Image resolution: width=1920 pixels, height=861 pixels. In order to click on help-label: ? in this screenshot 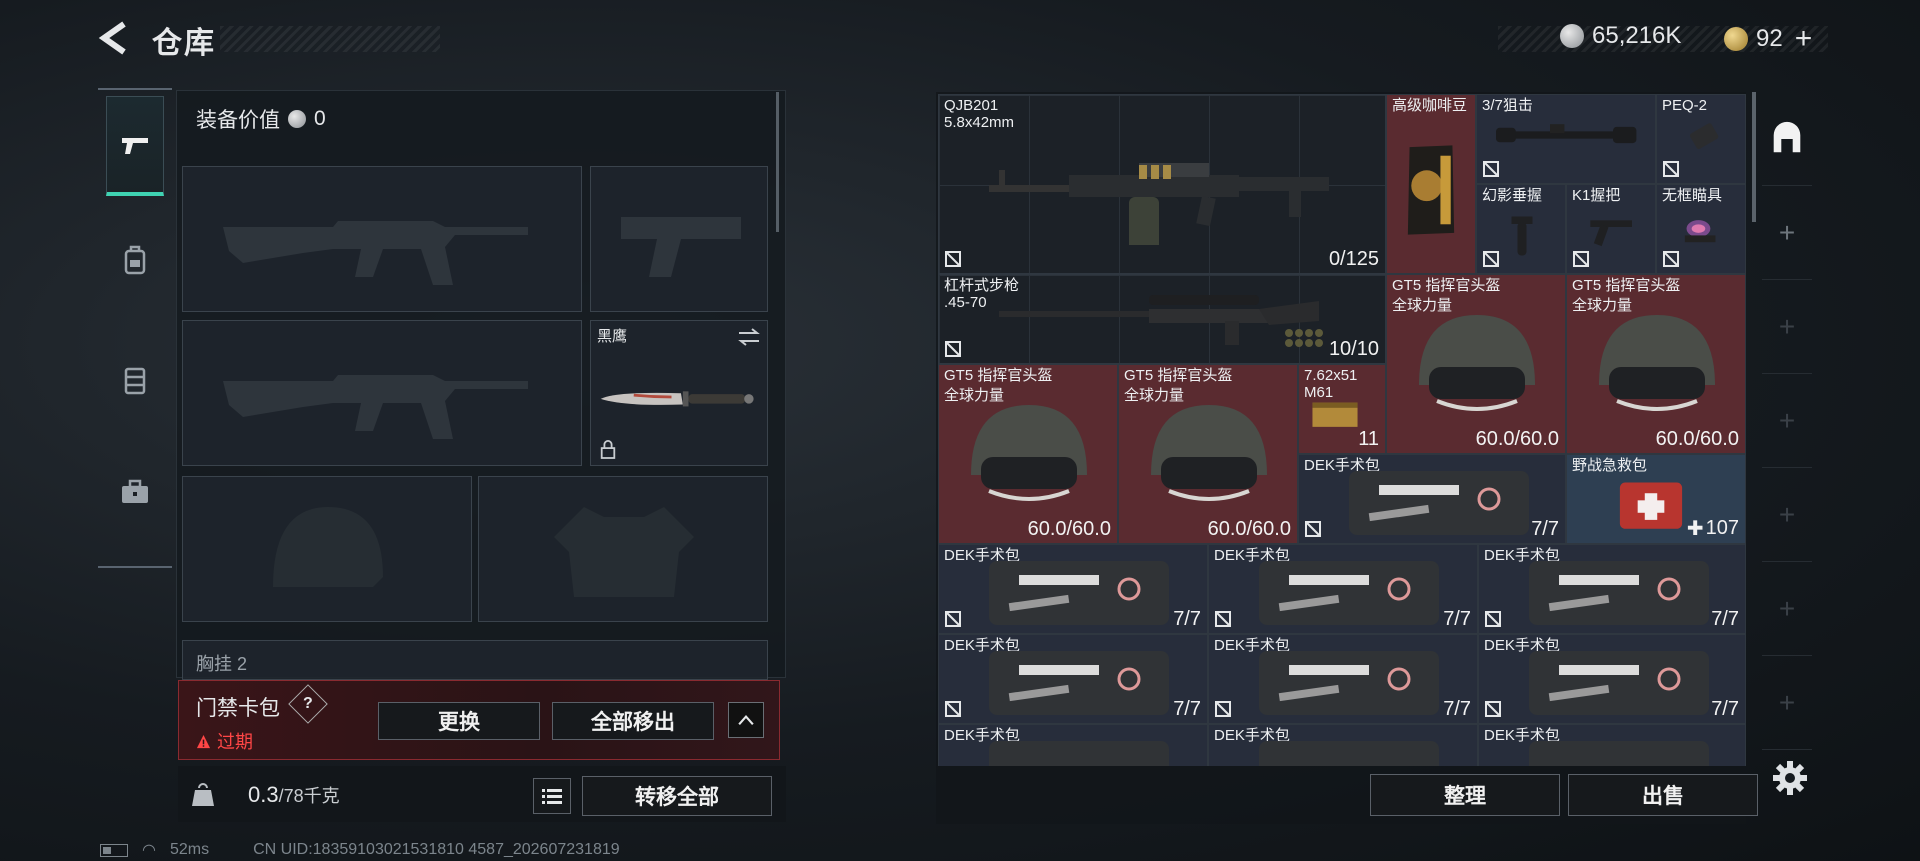, I will do `click(308, 703)`.